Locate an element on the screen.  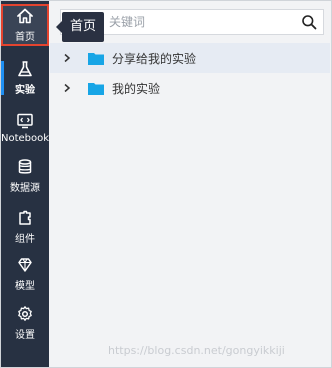
watermark: https://blog.csdn.net/gongyikkiji is located at coordinates (196, 350).